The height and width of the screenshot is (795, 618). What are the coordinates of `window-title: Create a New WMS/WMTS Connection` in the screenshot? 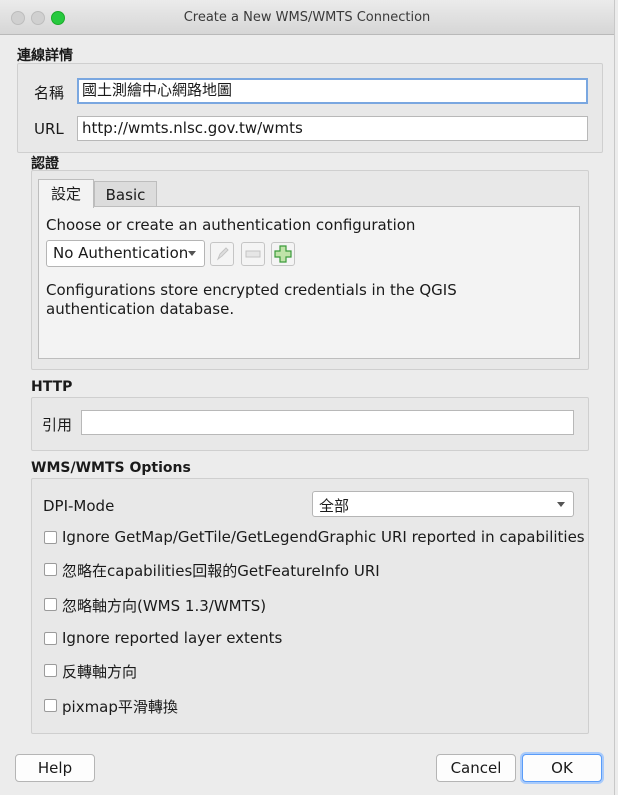 It's located at (307, 17).